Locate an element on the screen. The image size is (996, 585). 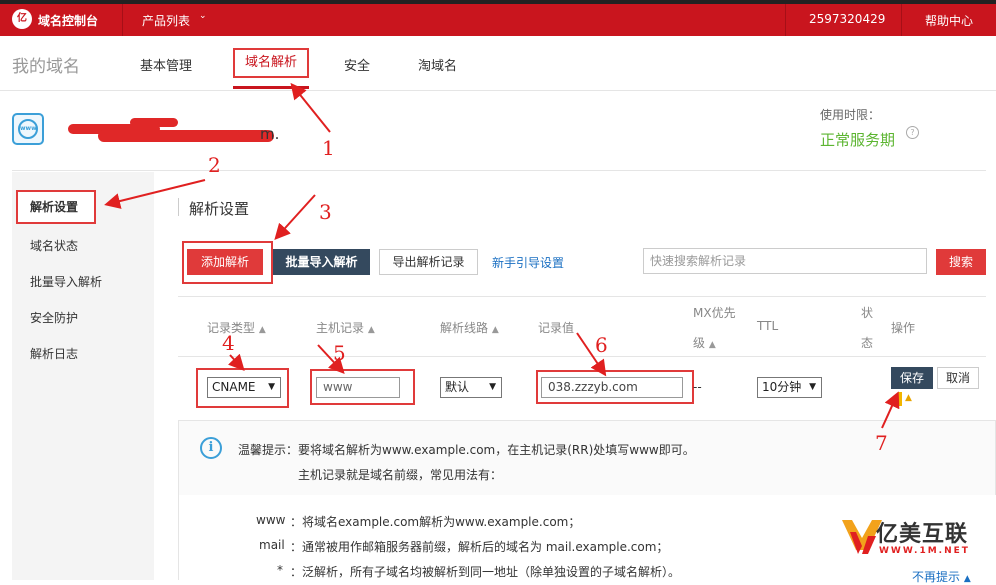
annotation-number: 1 is located at coordinates (328, 148).